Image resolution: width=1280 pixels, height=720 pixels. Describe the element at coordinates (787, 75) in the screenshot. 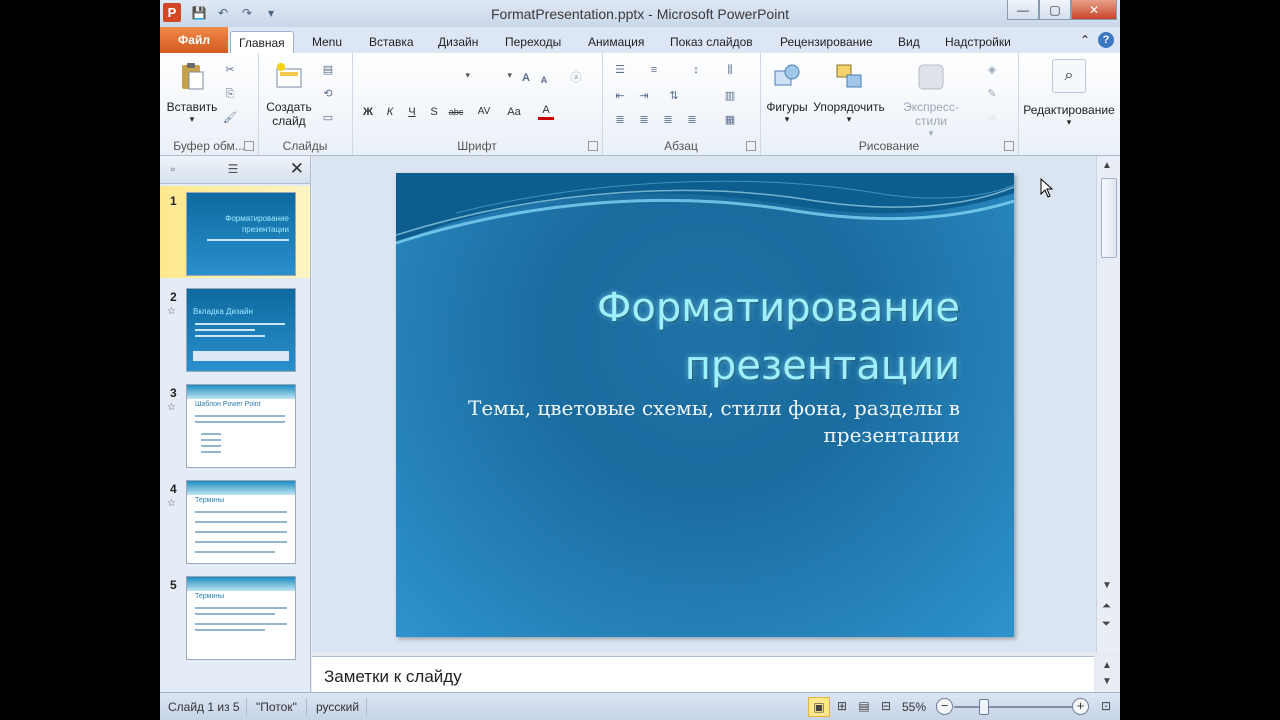

I see `shapes-icon` at that location.